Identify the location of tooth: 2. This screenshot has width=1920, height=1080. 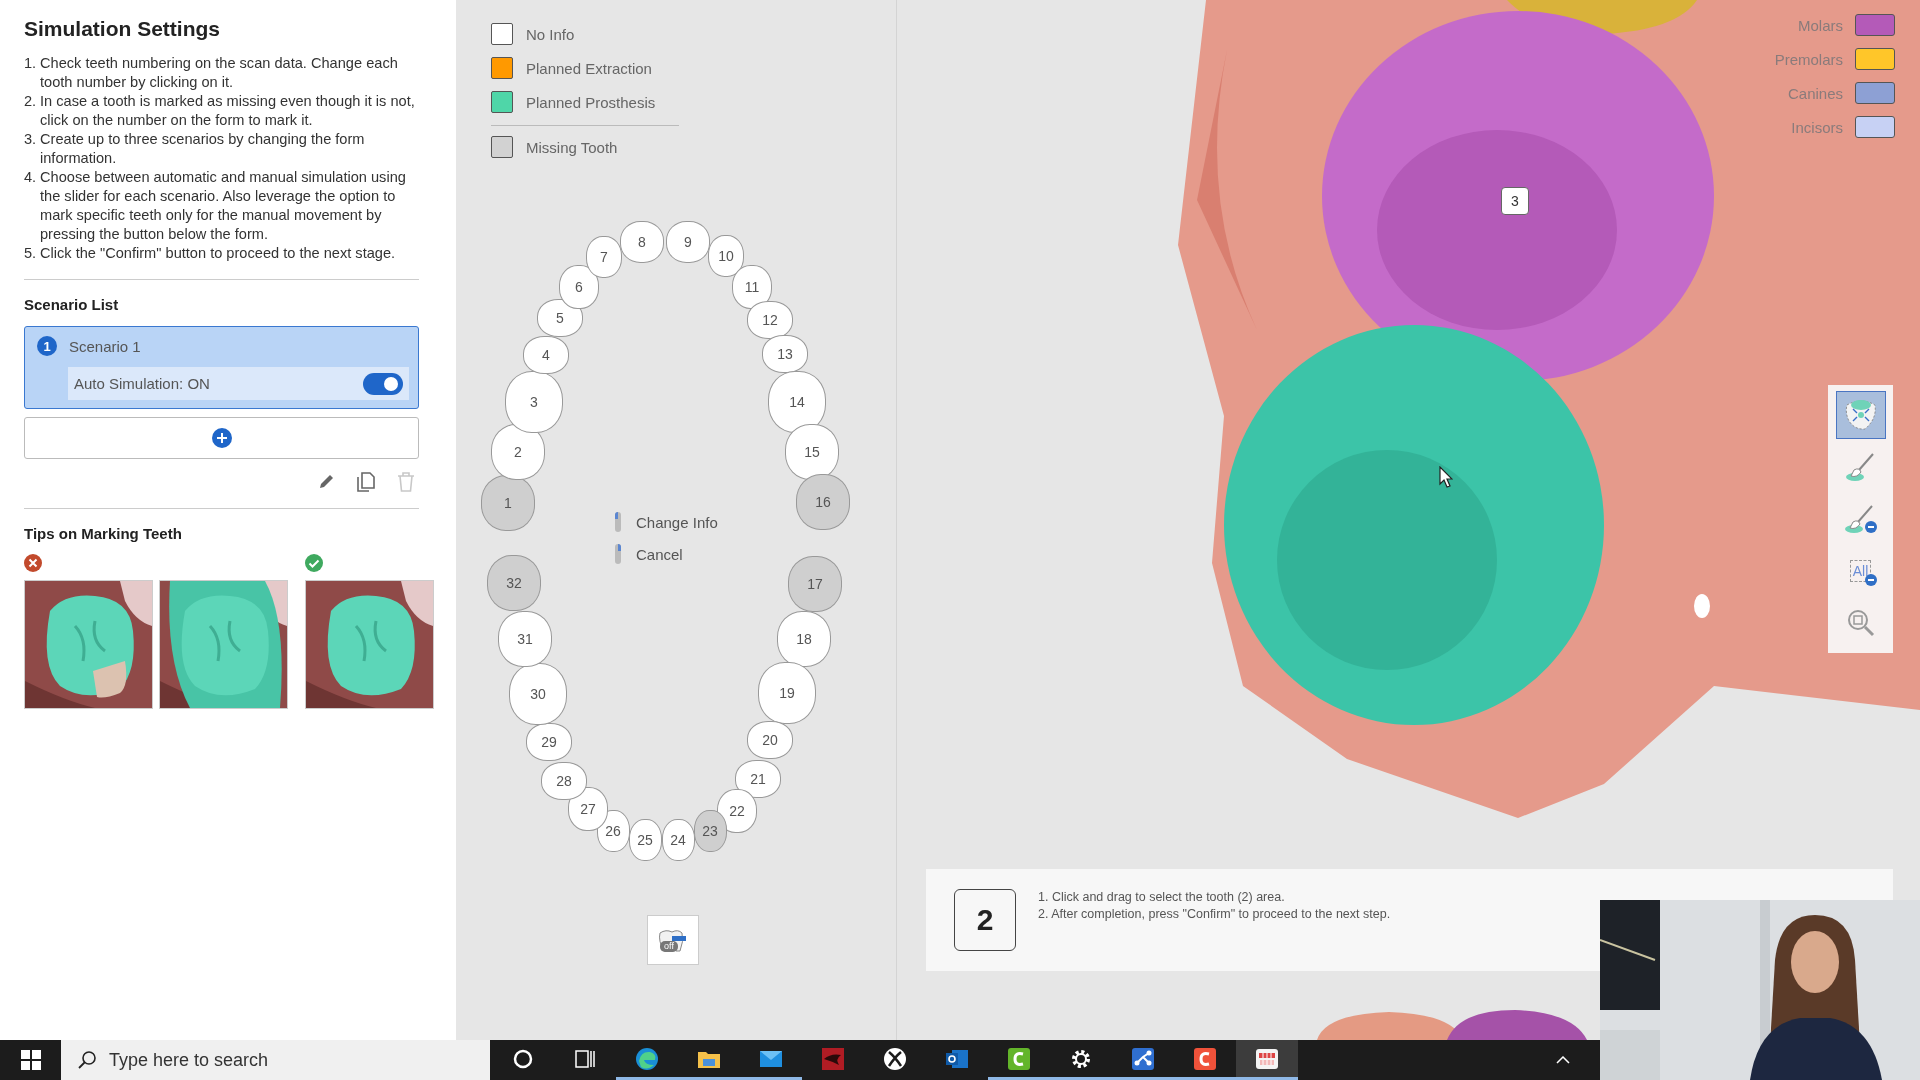
(518, 452).